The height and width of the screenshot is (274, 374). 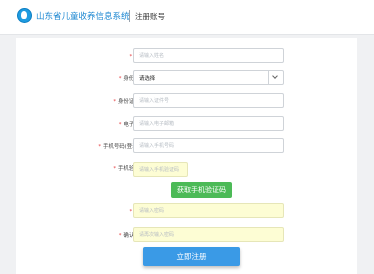 I want to click on phone-input, so click(x=208, y=145).